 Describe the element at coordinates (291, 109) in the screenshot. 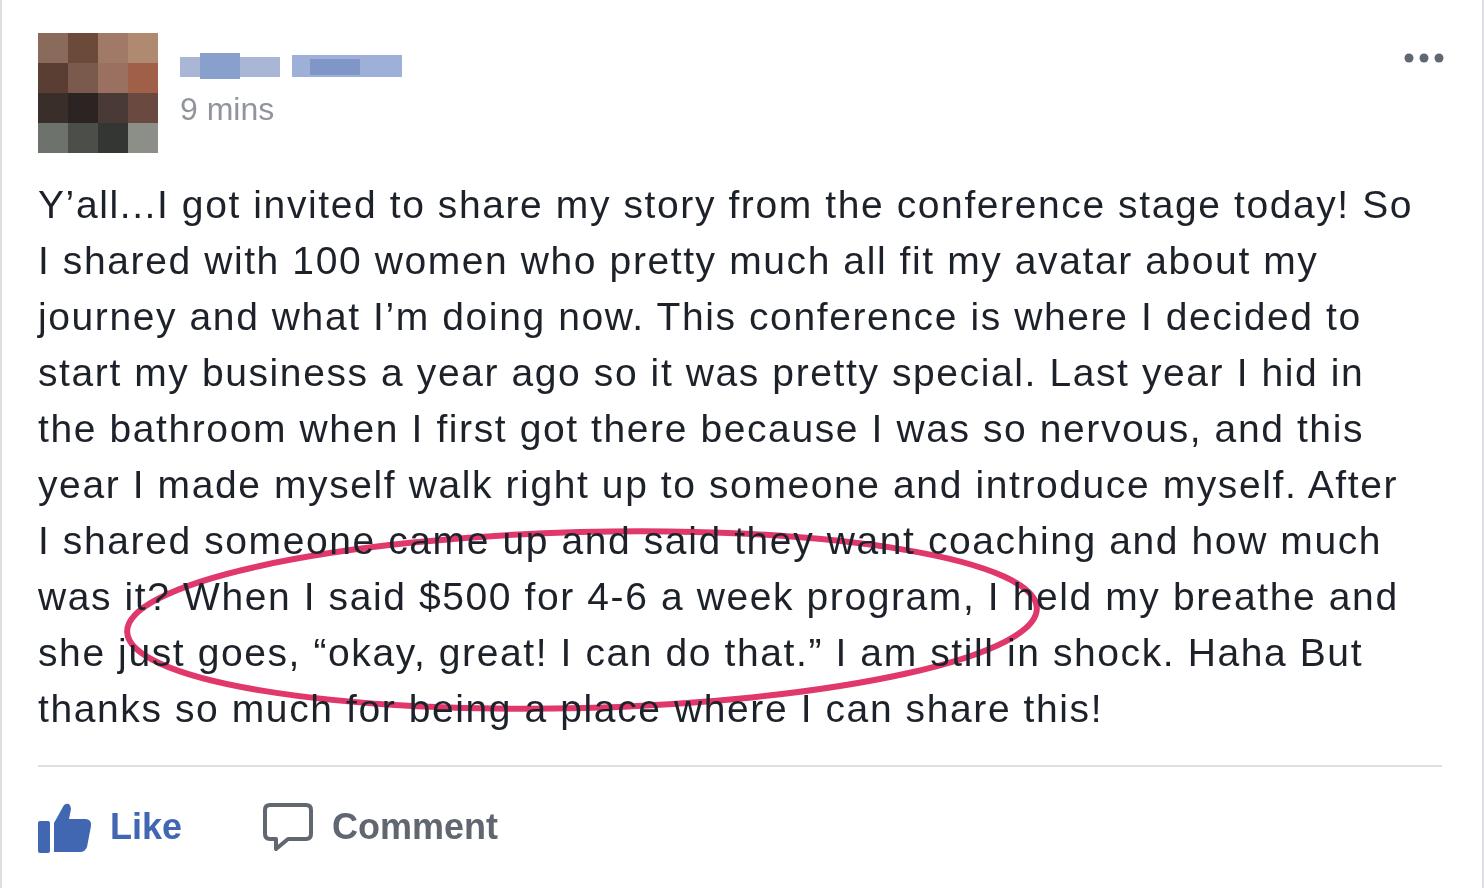

I see `post-time: 9 mins` at that location.